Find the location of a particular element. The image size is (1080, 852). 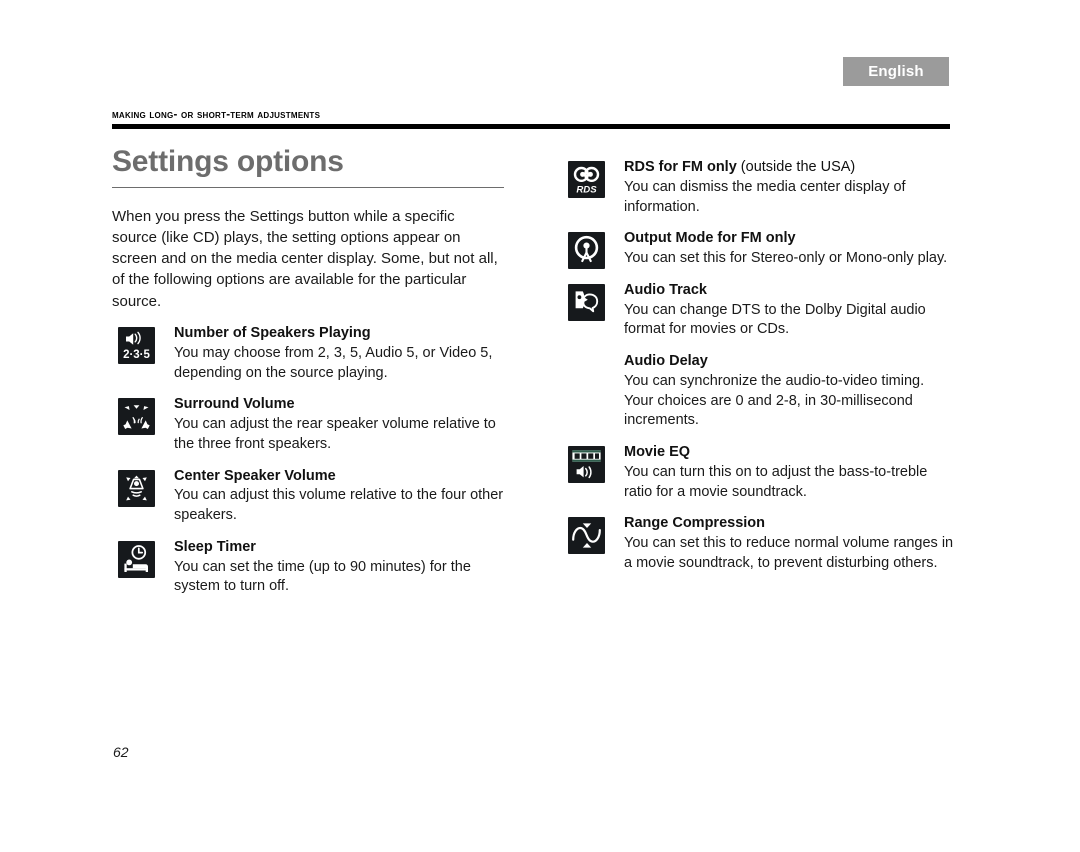

speakers-235-icon: 2·3·5 is located at coordinates (136, 345).